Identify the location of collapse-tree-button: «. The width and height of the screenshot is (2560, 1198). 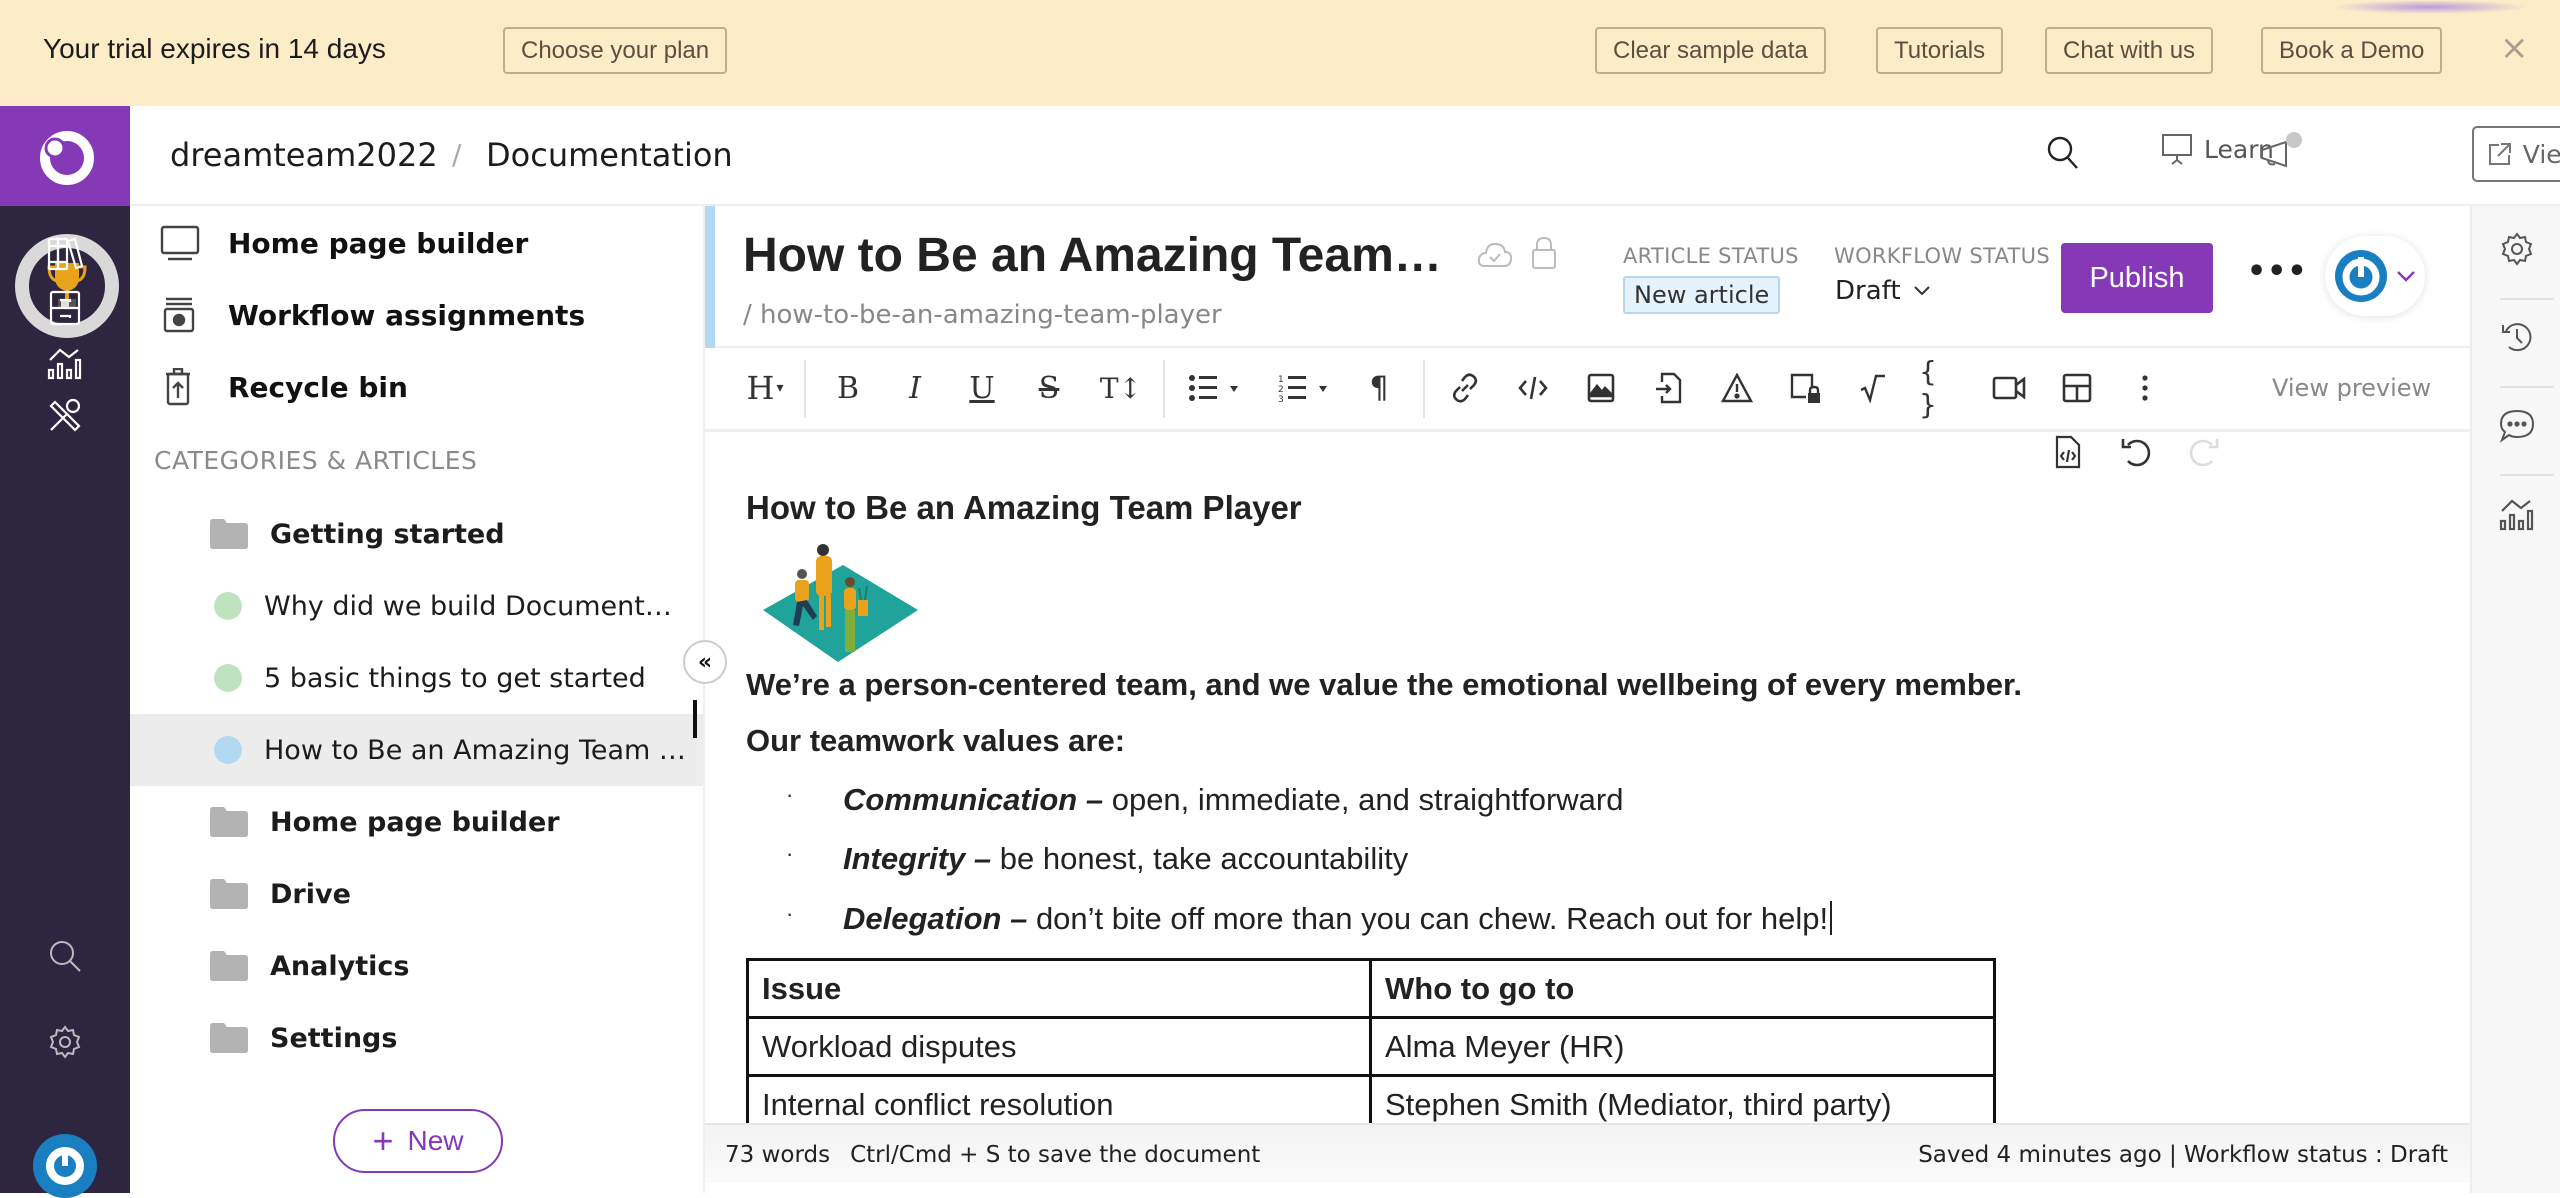
(705, 662).